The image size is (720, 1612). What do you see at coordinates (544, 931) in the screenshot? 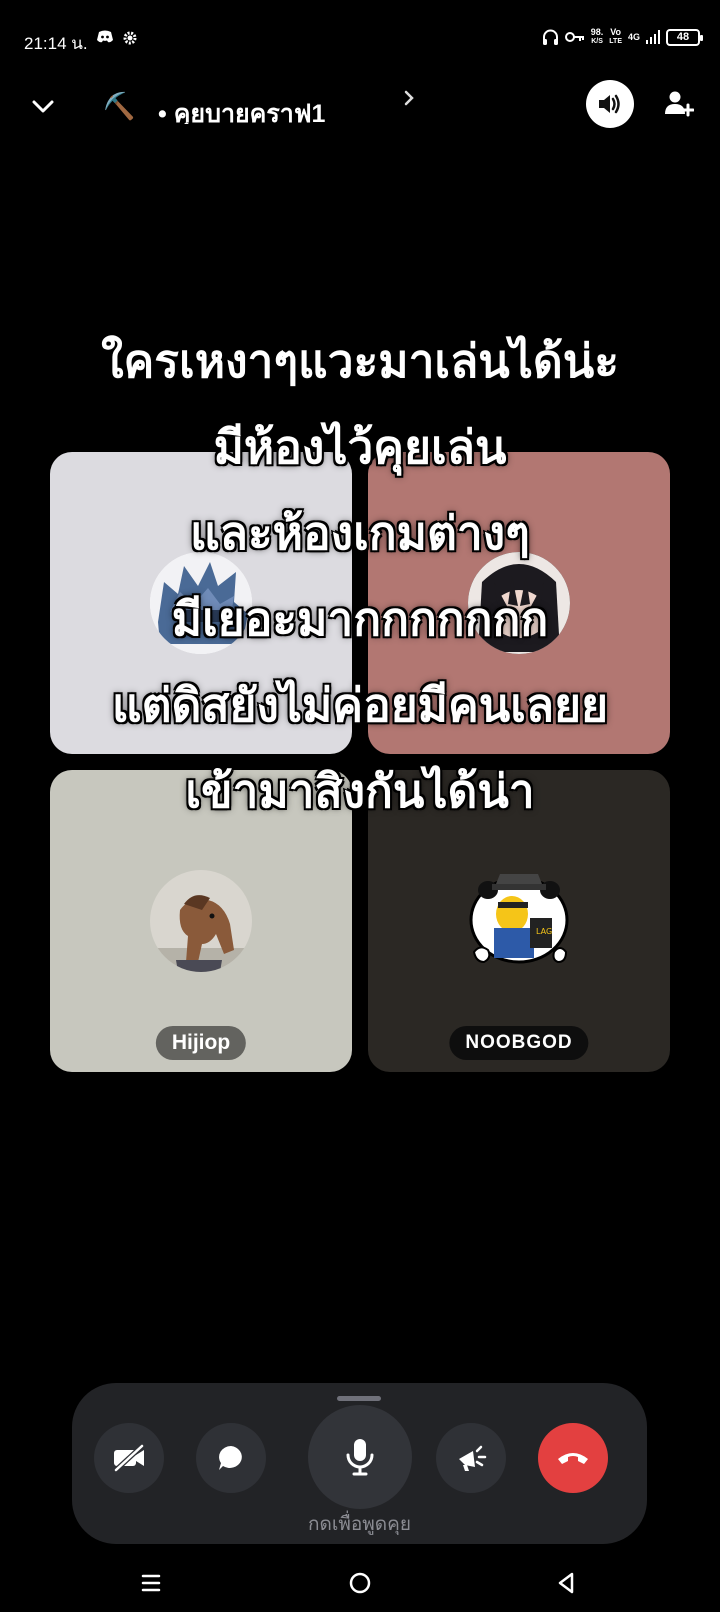
I see `svg-text: LAG` at bounding box center [544, 931].